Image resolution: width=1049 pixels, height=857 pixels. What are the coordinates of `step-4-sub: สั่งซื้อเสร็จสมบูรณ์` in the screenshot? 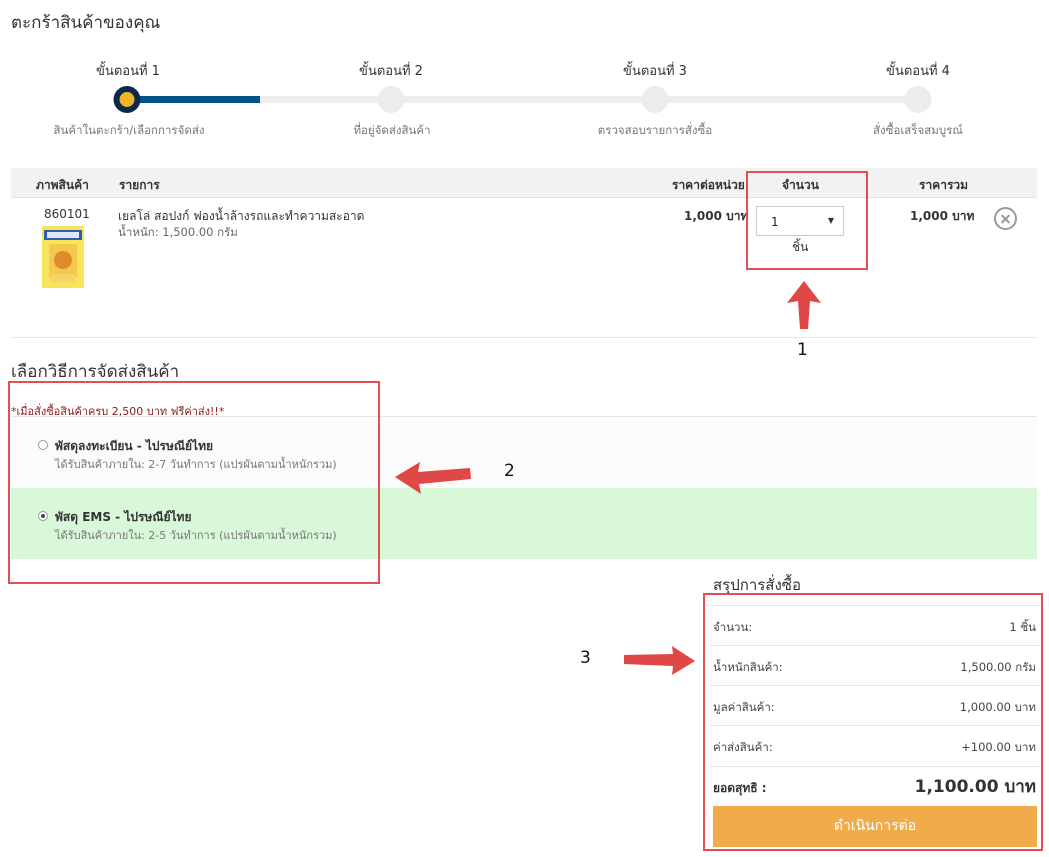 It's located at (918, 130).